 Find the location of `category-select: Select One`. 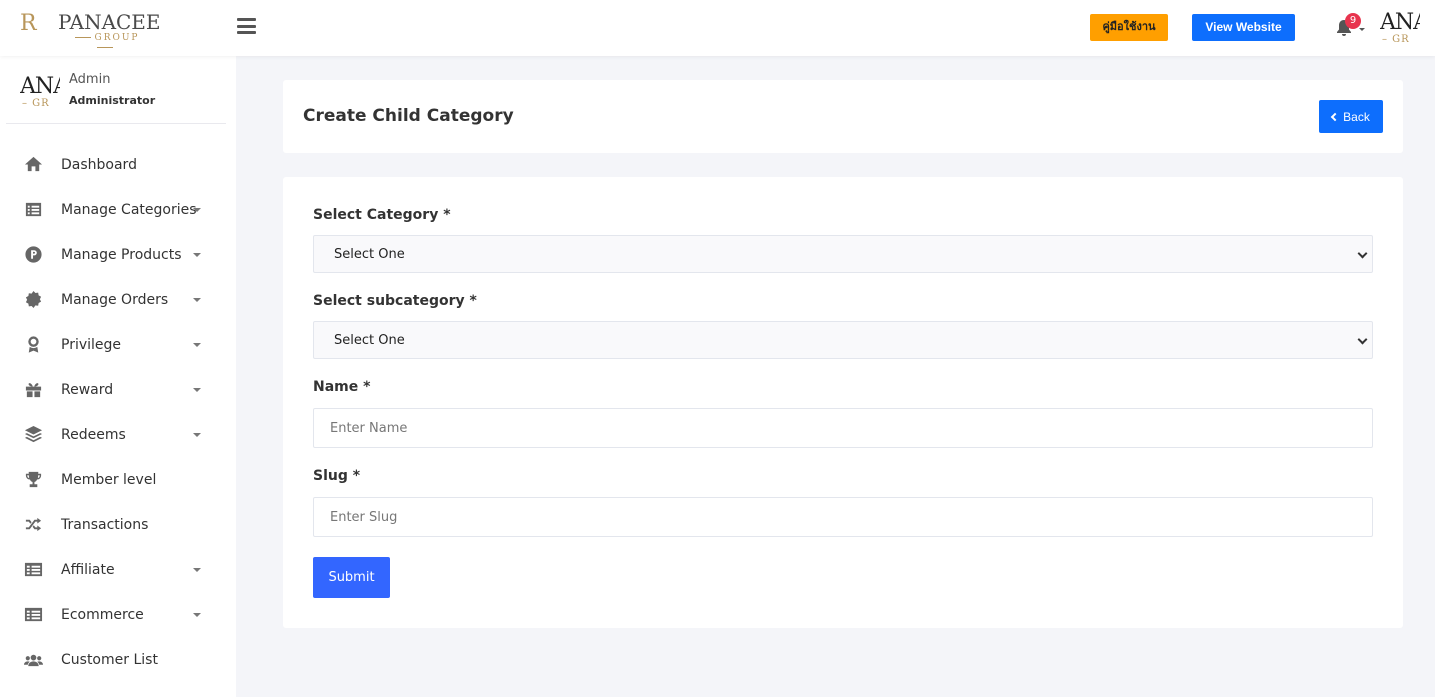

category-select: Select One is located at coordinates (843, 254).